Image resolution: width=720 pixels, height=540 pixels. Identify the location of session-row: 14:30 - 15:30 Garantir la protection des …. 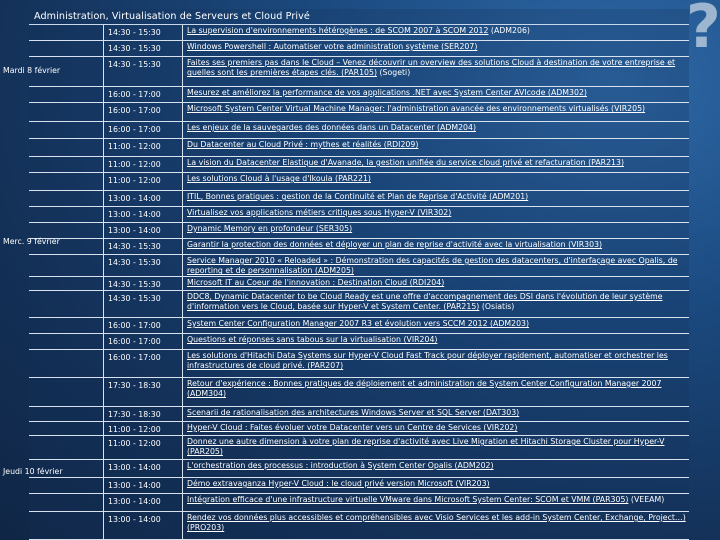
(359, 247).